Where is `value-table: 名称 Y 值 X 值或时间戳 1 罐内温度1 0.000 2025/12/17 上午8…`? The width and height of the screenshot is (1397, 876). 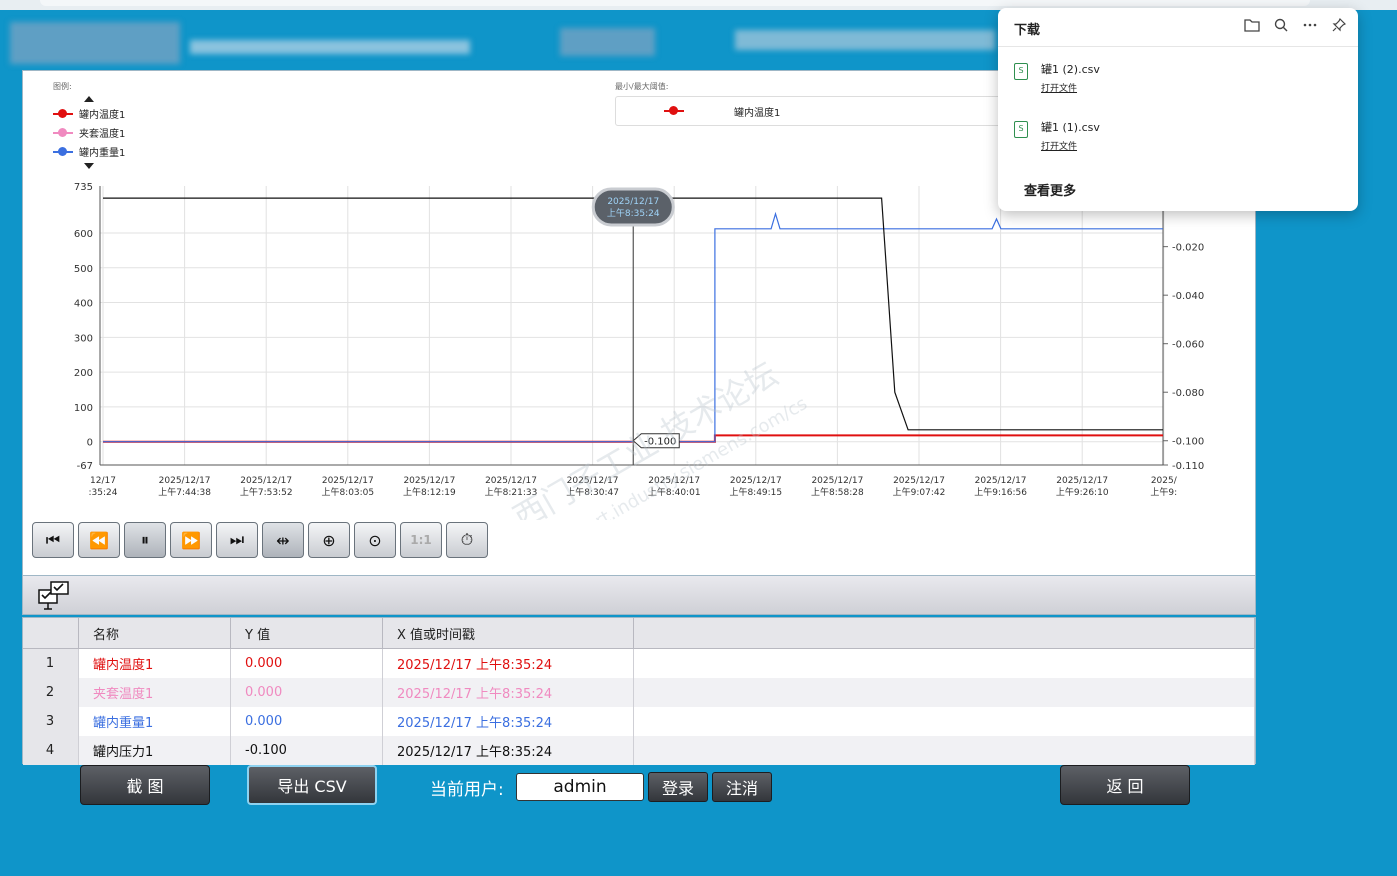
value-table: 名称 Y 值 X 值或时间戳 1 罐内温度1 0.000 2025/12/17 上午8… is located at coordinates (639, 691).